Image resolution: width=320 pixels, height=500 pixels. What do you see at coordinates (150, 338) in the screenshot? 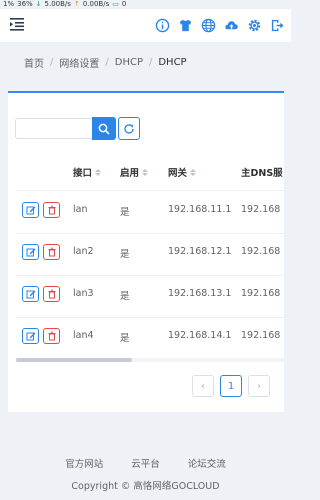
I see `table-row: lan4 是 192.168.14.1 192.168` at bounding box center [150, 338].